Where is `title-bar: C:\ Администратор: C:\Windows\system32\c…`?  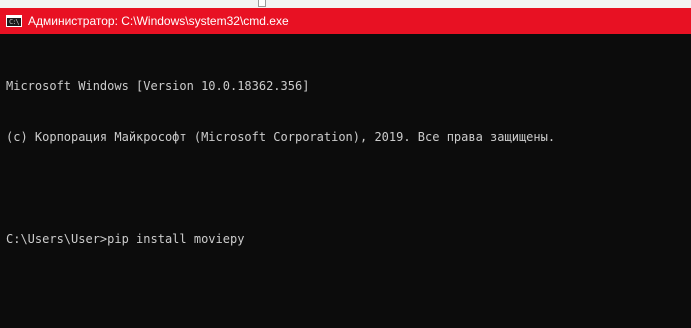 title-bar: C:\ Администратор: C:\Windows\system32\c… is located at coordinates (345, 21).